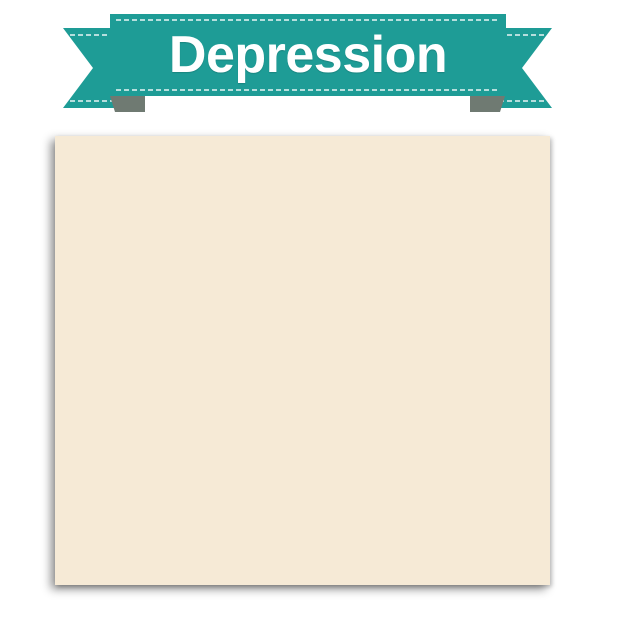 Image resolution: width=620 pixels, height=620 pixels. I want to click on ribbon-left-fold, so click(127, 104).